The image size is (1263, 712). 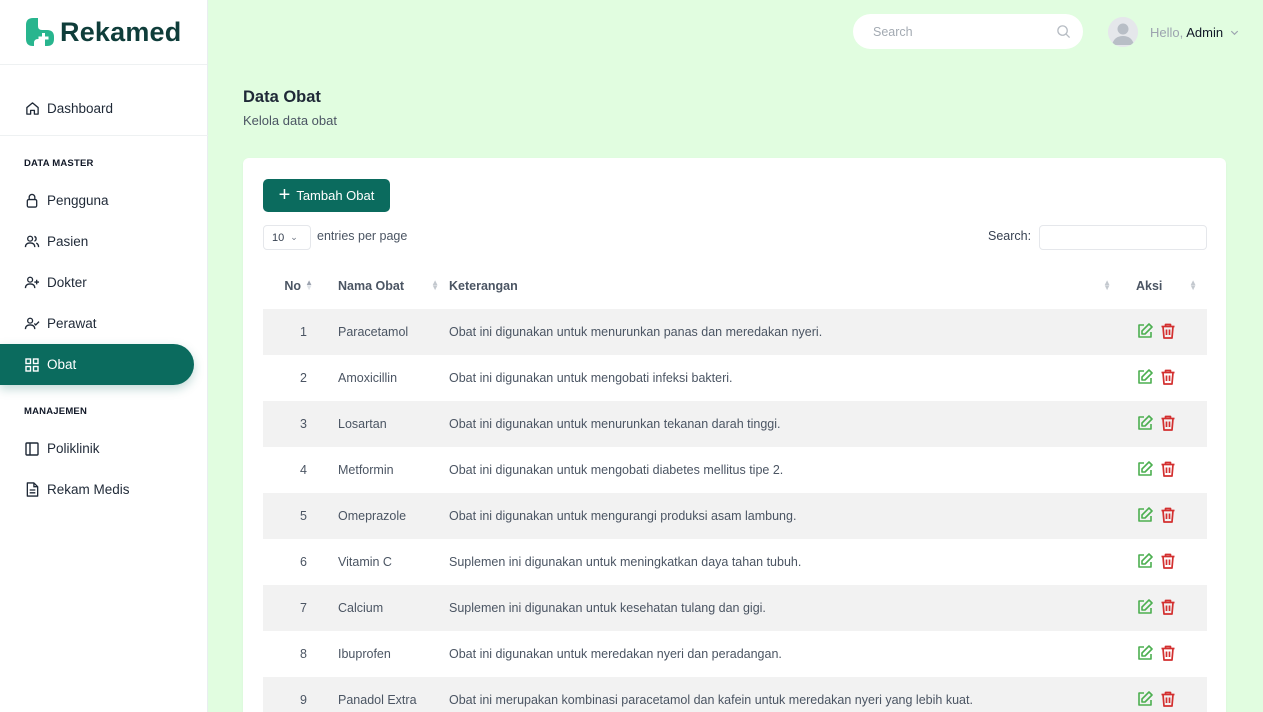 I want to click on sidebar-item-label: Pengguna, so click(x=78, y=200).